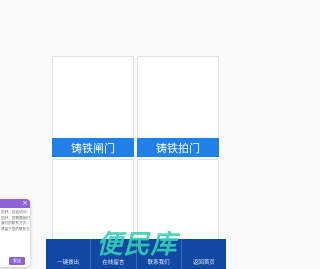 The height and width of the screenshot is (269, 320). What do you see at coordinates (93, 106) in the screenshot?
I see `product-card-1: 铸铁闸门` at bounding box center [93, 106].